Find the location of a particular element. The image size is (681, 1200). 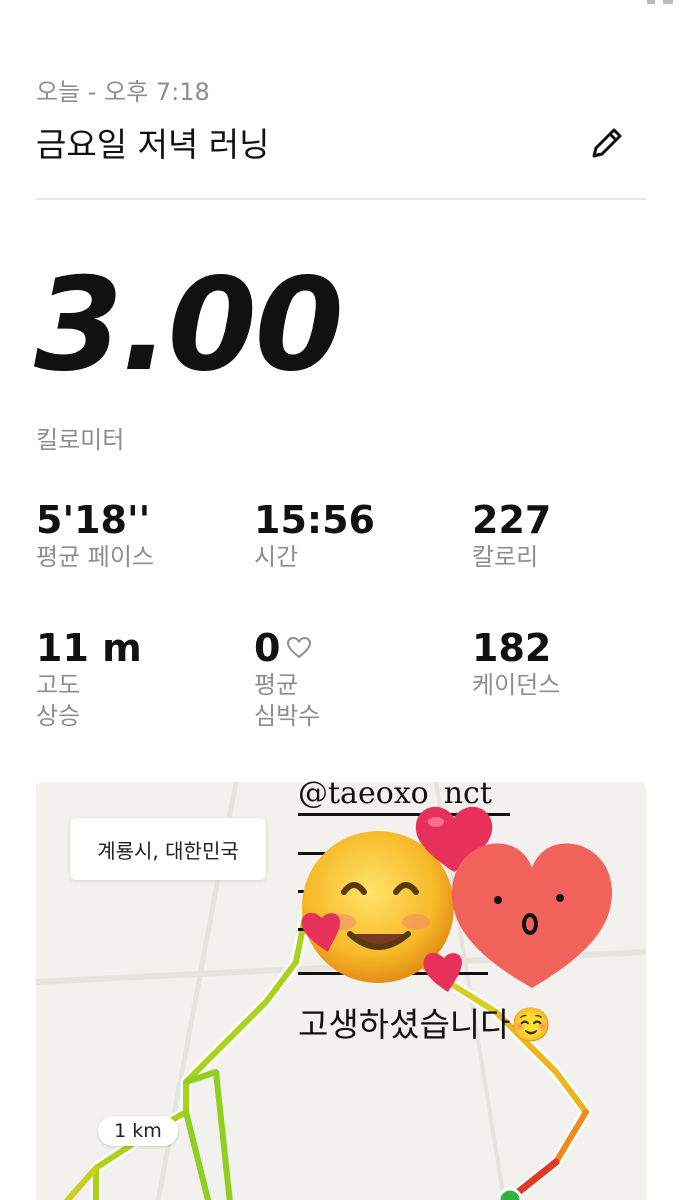

stat-label: 시간 is located at coordinates (276, 556).